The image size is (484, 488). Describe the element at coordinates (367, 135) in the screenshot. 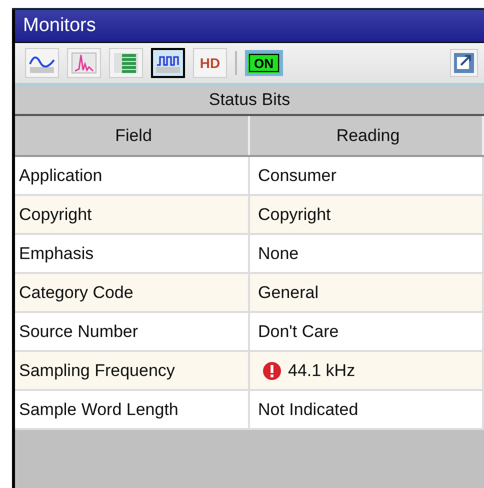

I see `column-header: Reading` at that location.